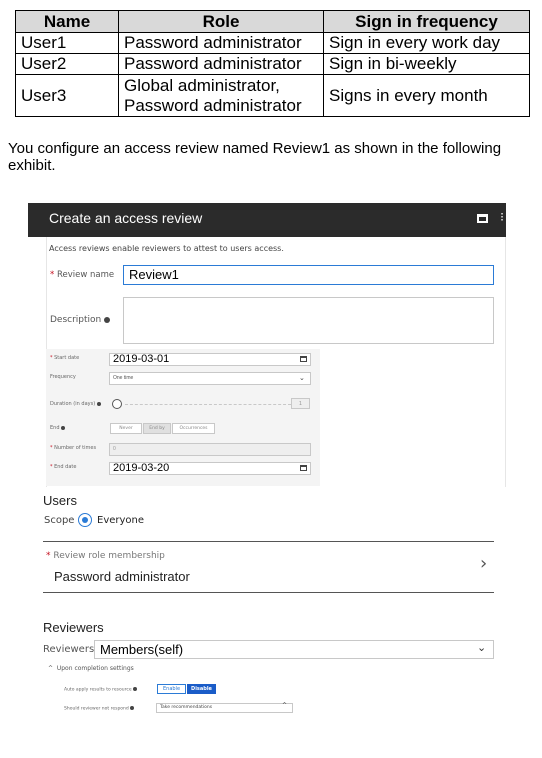 The width and height of the screenshot is (542, 758). Describe the element at coordinates (76, 320) in the screenshot. I see `description-label-text: Description` at that location.